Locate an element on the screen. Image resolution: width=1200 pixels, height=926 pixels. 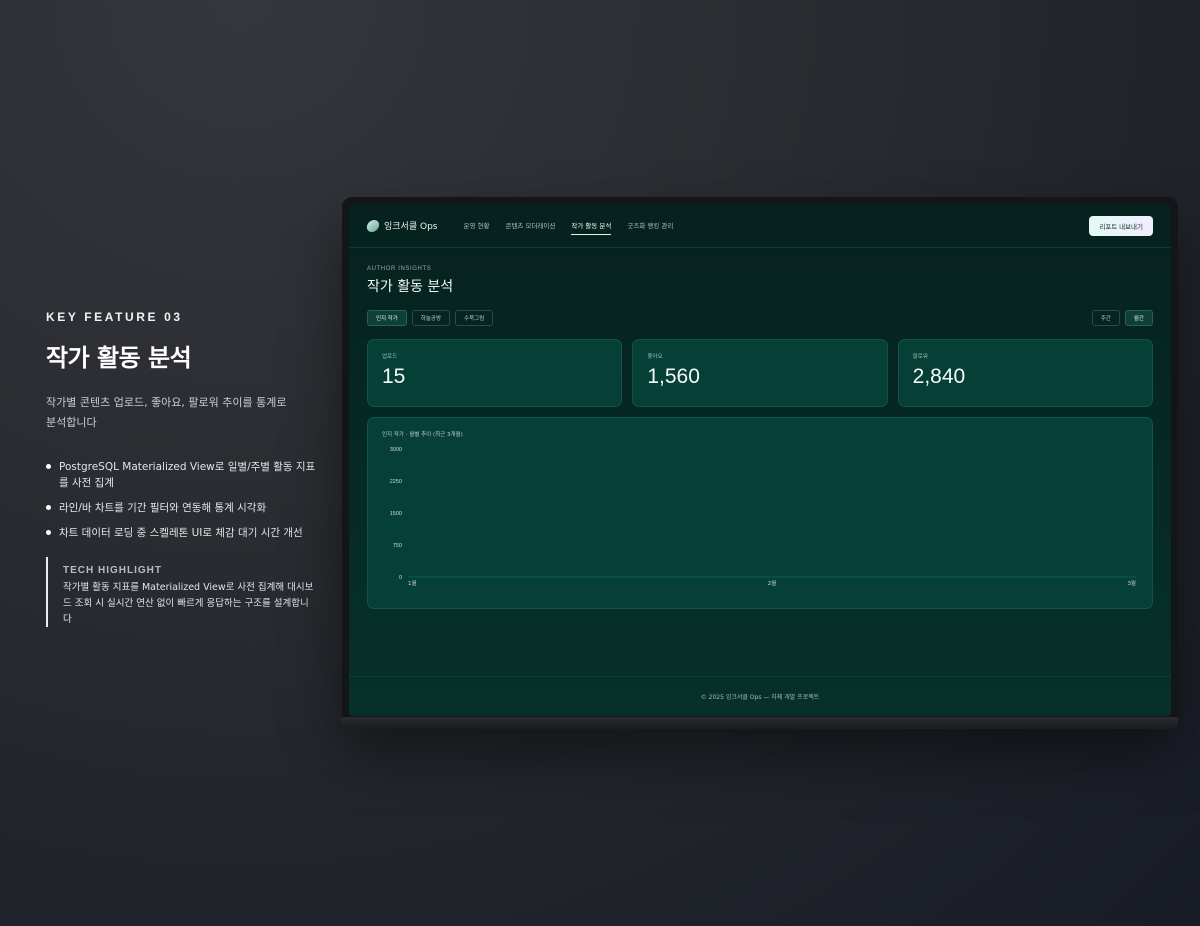
stat-value: 1,560 is located at coordinates (673, 376).